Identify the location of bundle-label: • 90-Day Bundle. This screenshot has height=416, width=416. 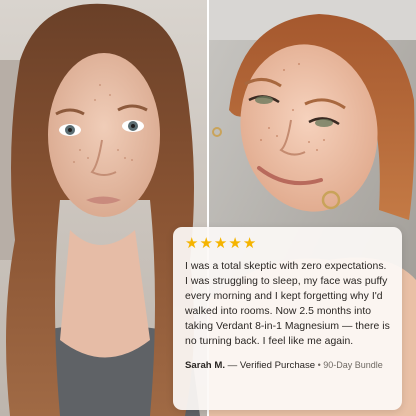
(349, 364).